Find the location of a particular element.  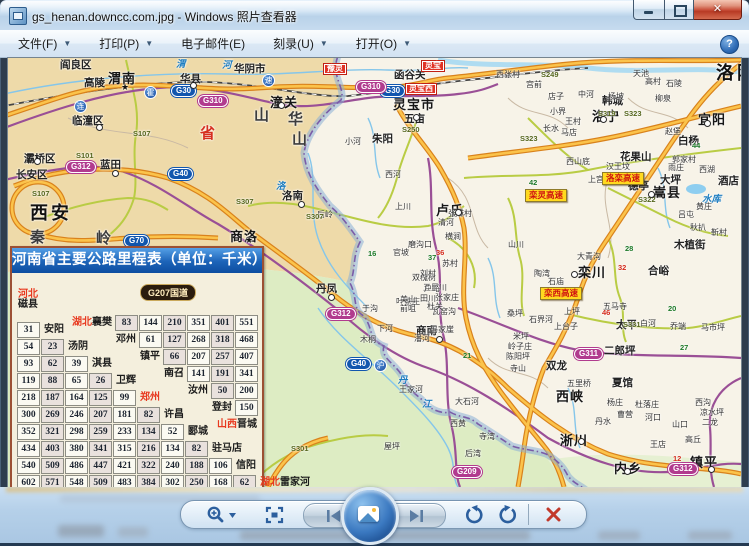

village-label: 寺山 is located at coordinates (518, 368).